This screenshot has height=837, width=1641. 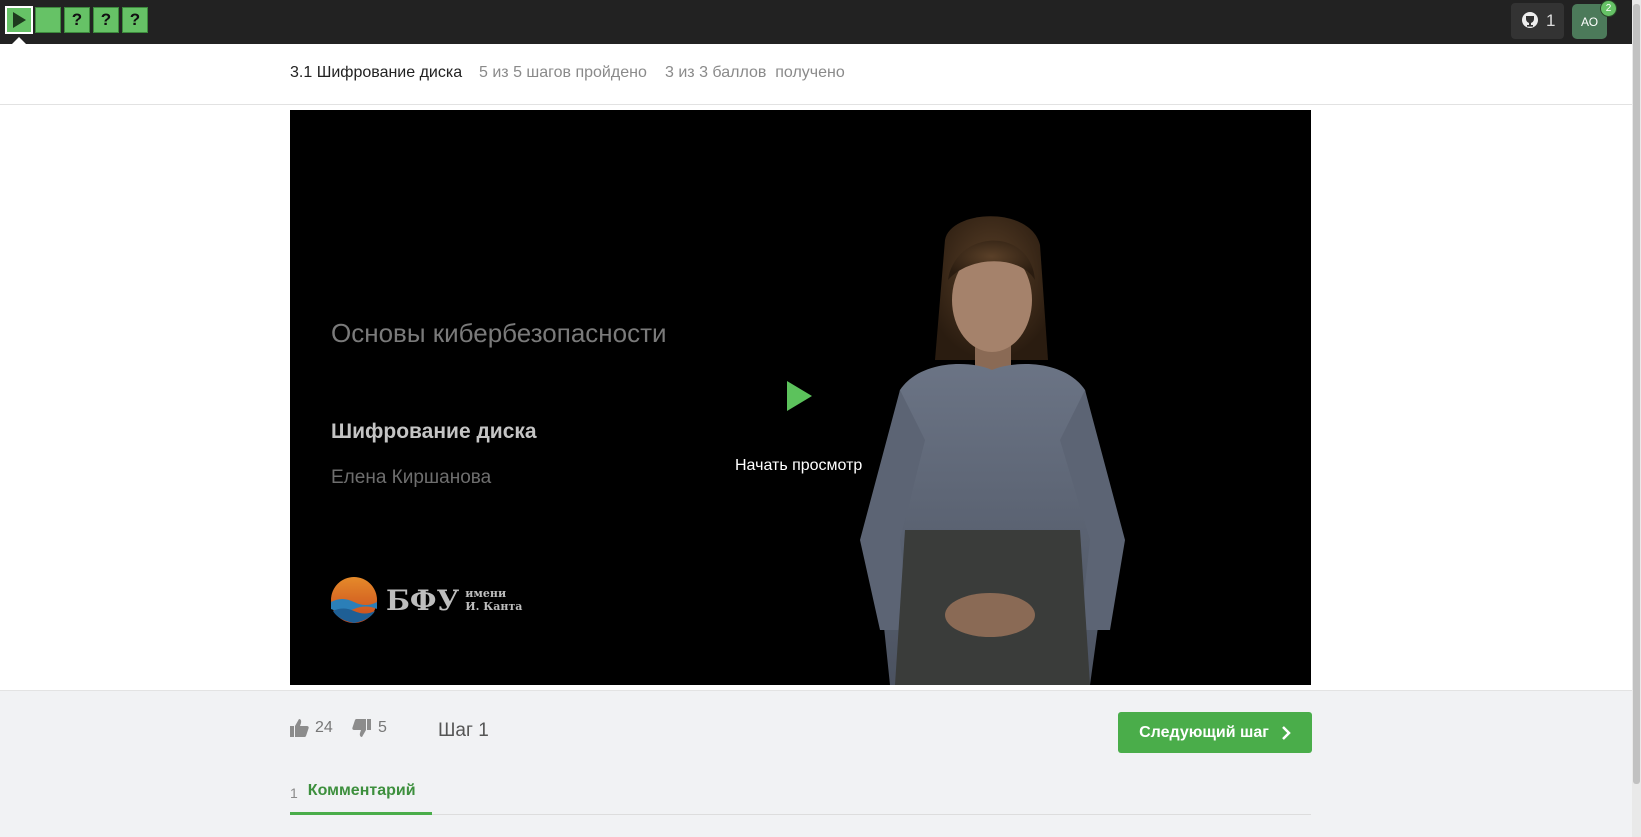 I want to click on step-3-quiz: ?, so click(x=77, y=20).